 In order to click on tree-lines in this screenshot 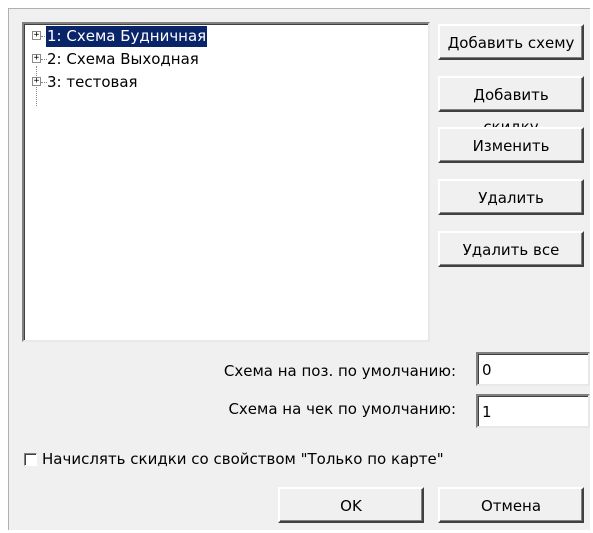, I will do `click(36, 86)`.